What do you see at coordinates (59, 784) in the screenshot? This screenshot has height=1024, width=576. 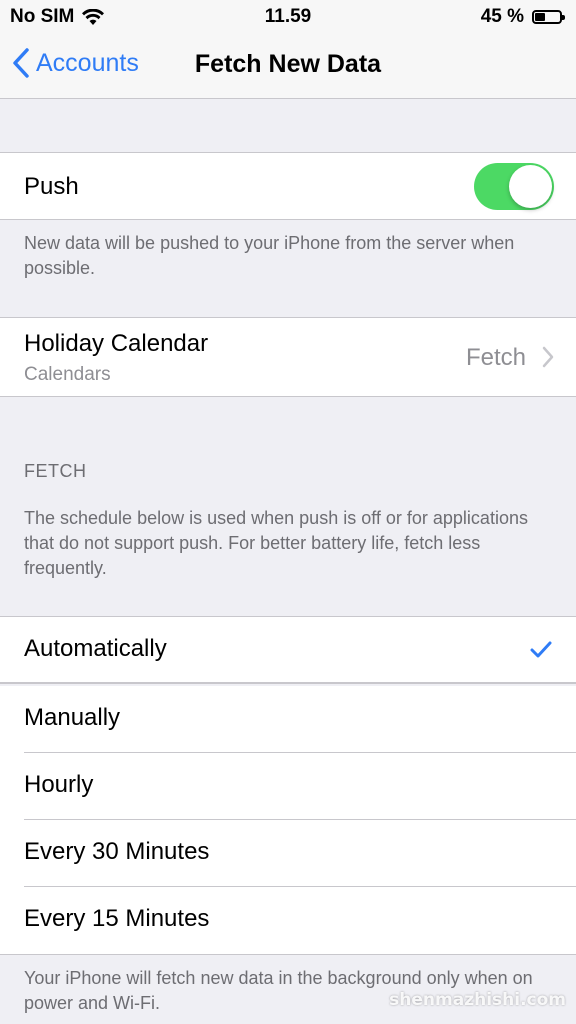 I see `option-label: Hourly` at bounding box center [59, 784].